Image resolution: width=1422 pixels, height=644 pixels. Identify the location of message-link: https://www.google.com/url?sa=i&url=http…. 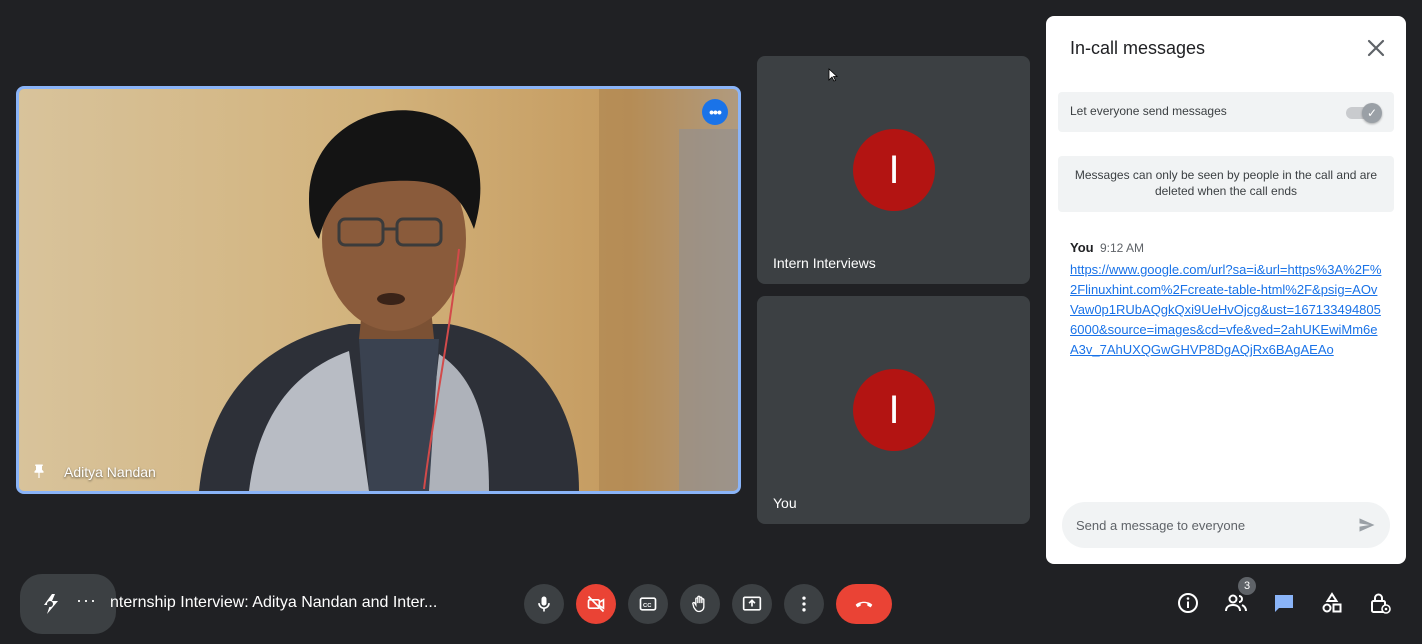
(1226, 310).